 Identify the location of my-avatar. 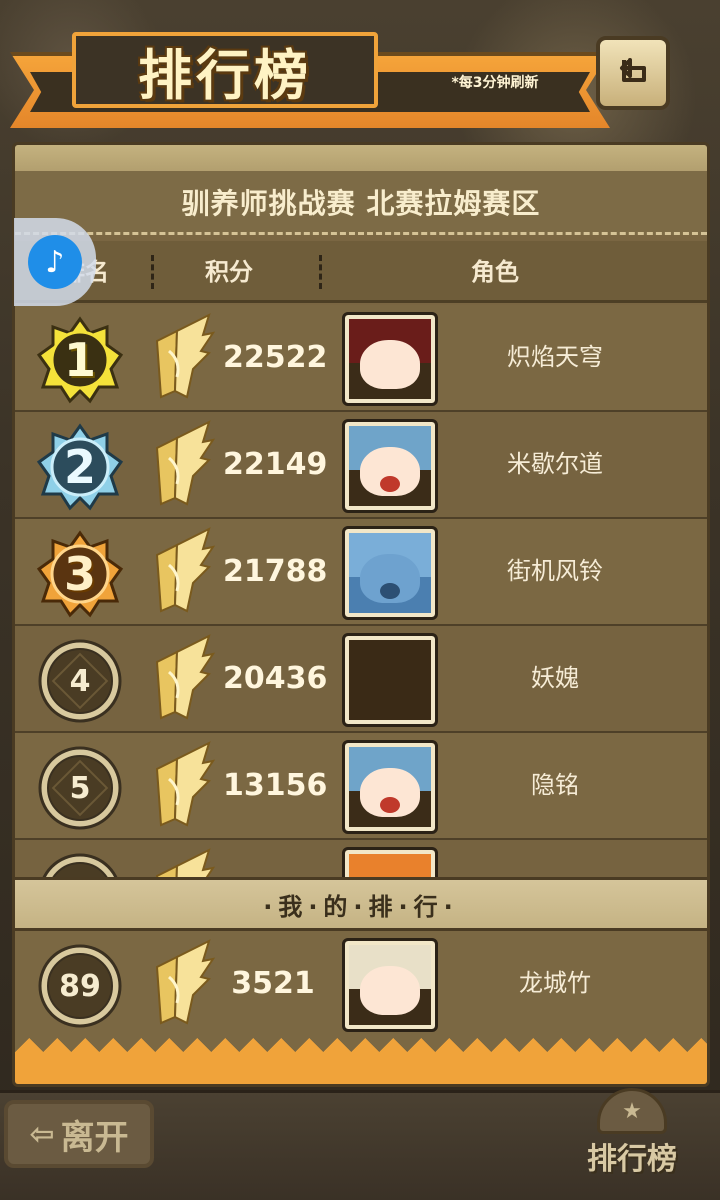
(390, 985).